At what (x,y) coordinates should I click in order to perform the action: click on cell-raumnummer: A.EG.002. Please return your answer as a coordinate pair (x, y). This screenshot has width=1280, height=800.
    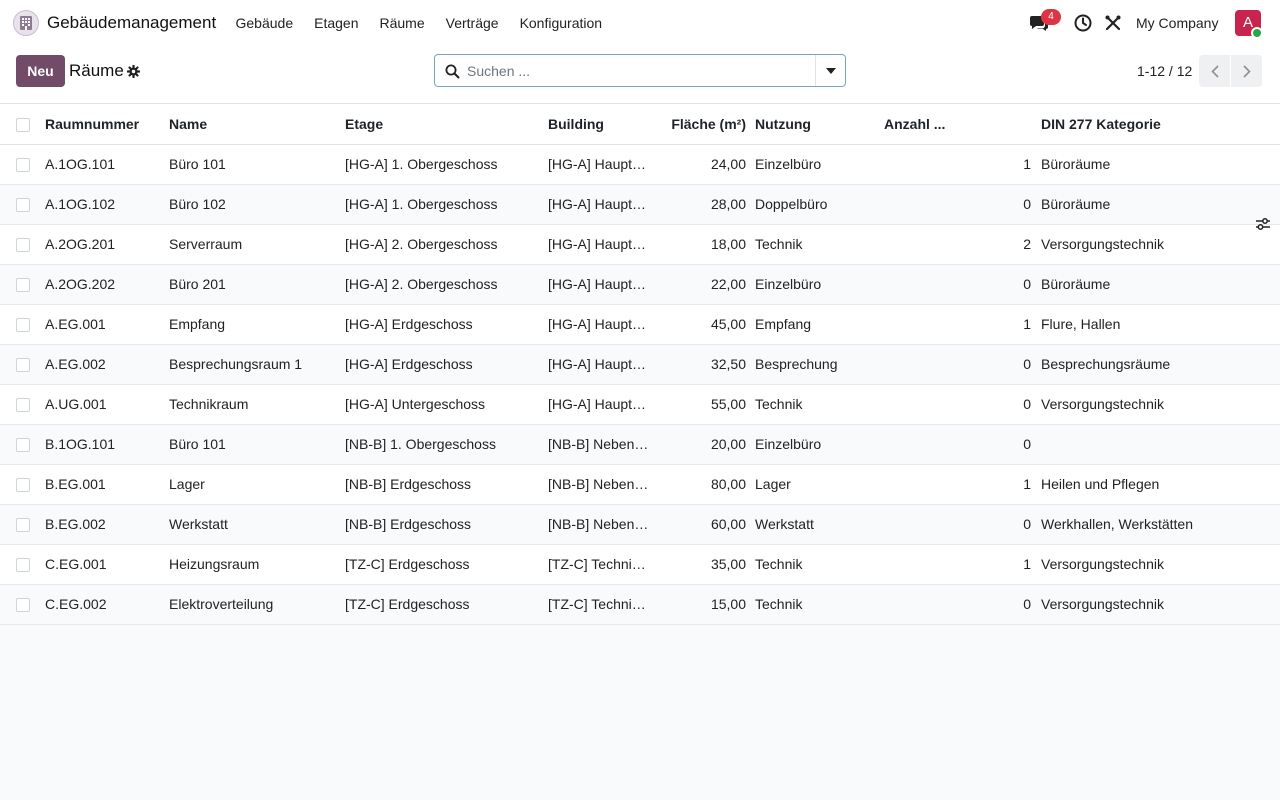
    Looking at the image, I should click on (107, 364).